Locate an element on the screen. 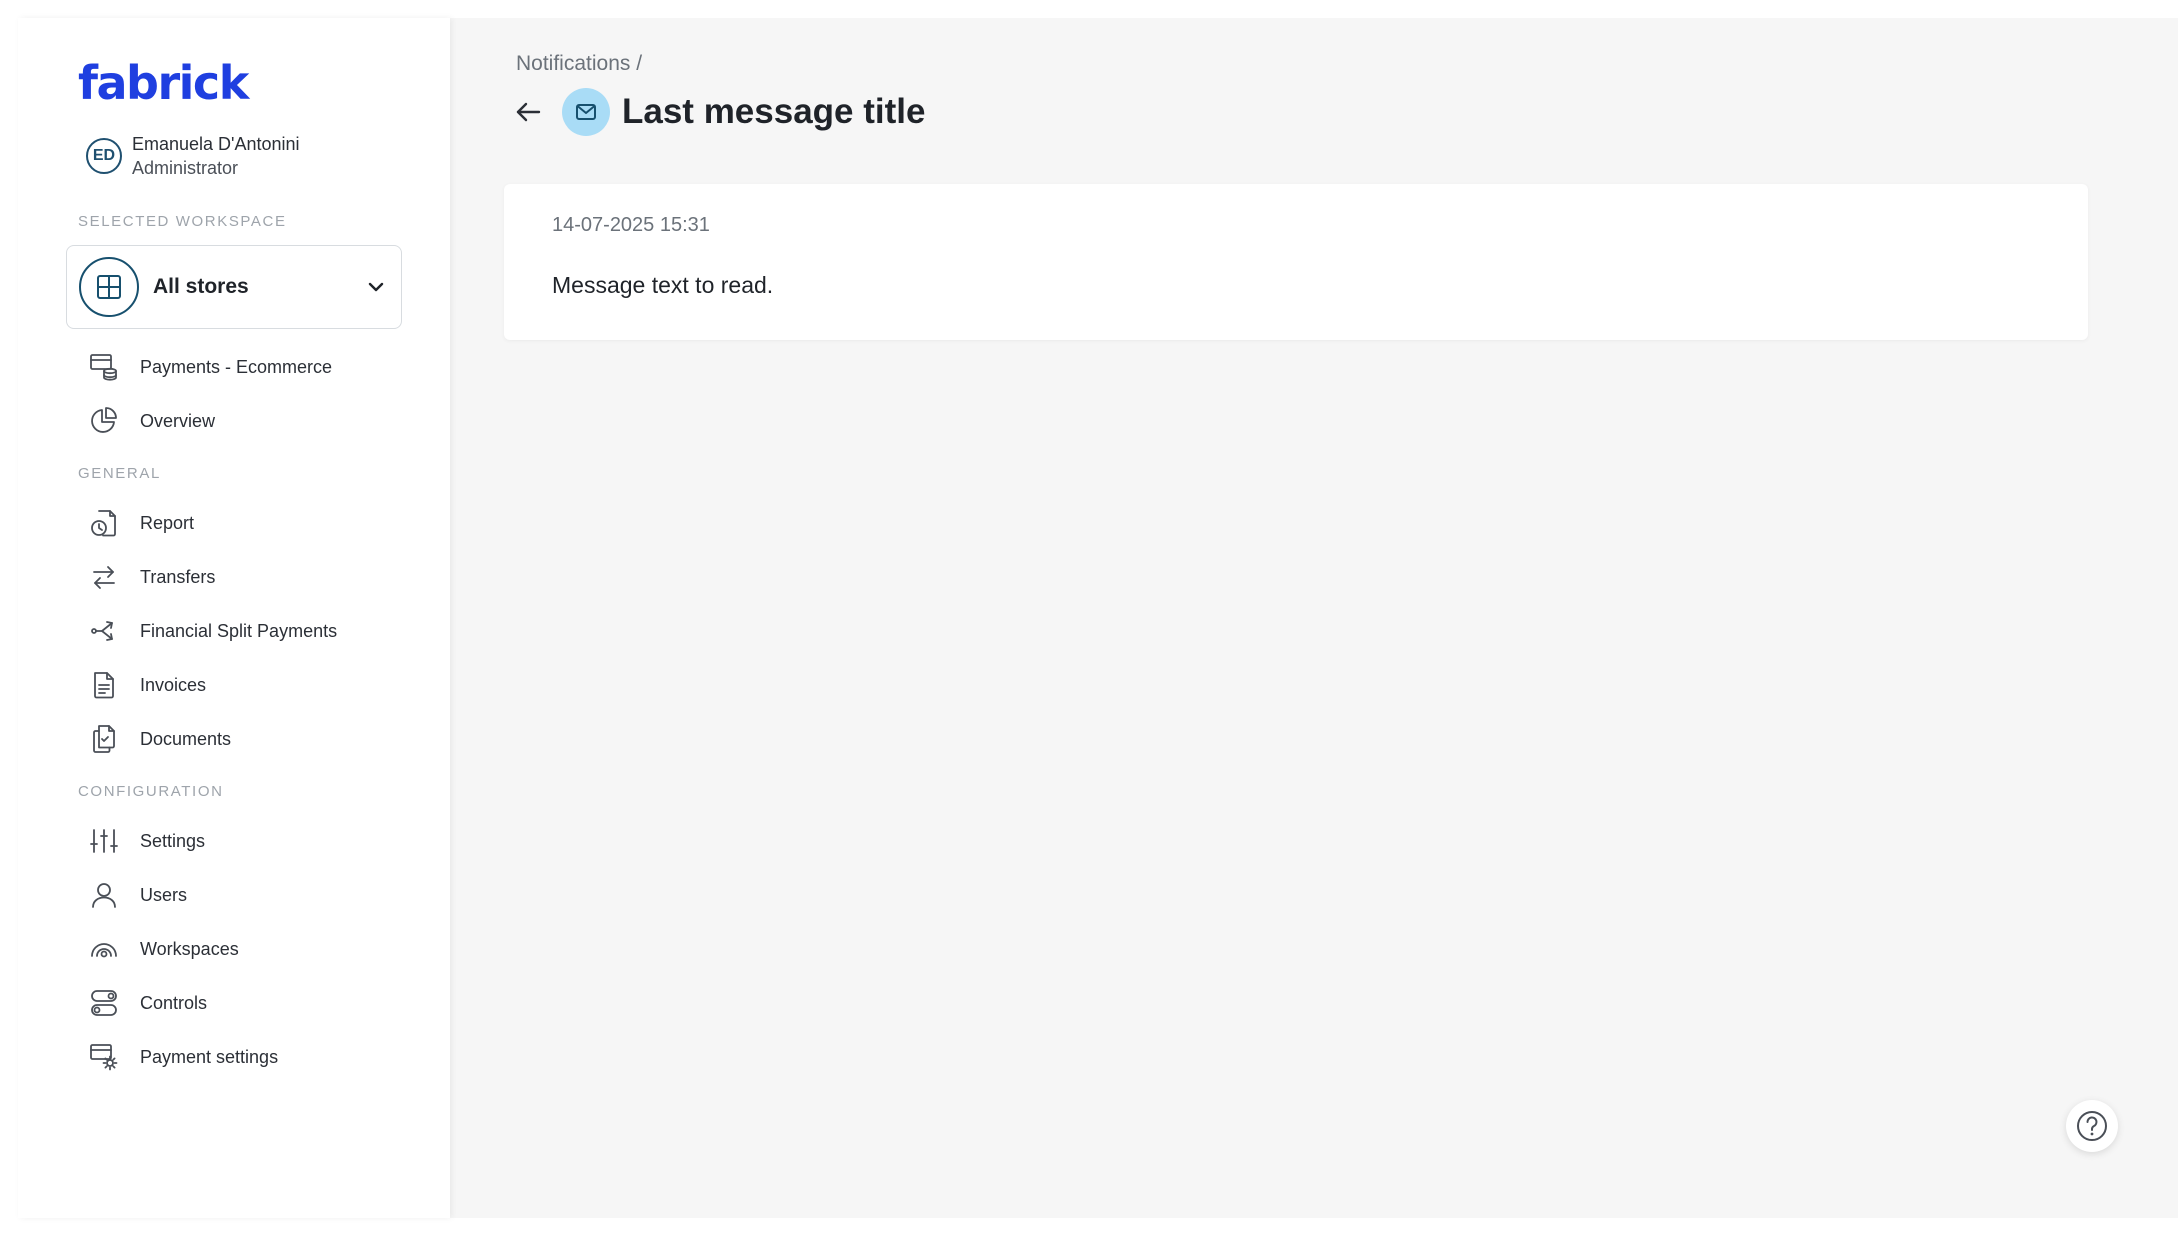  transfers-icon is located at coordinates (104, 577).